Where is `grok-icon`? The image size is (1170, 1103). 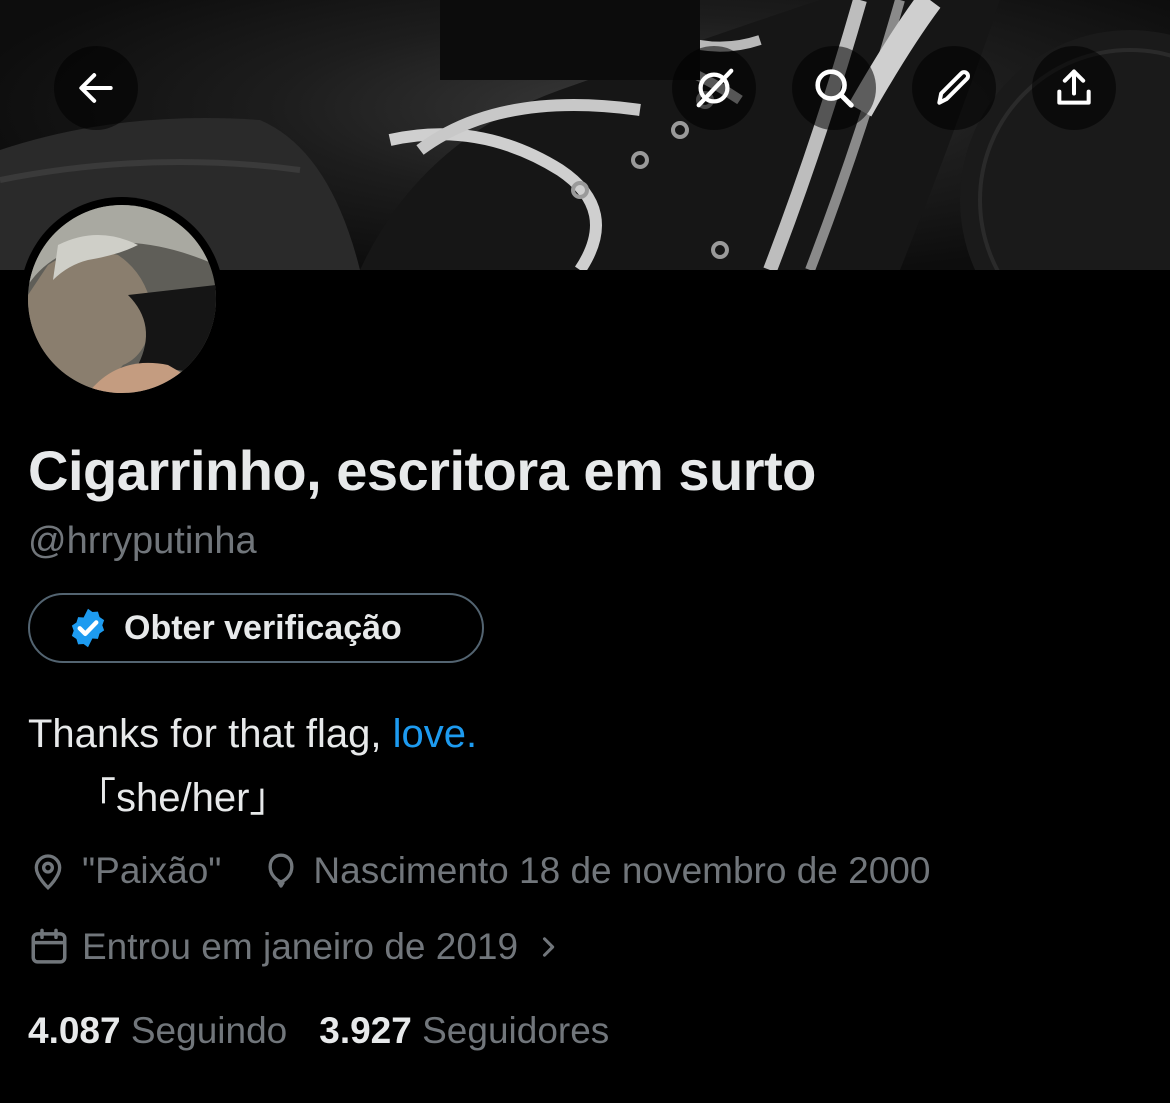 grok-icon is located at coordinates (715, 88).